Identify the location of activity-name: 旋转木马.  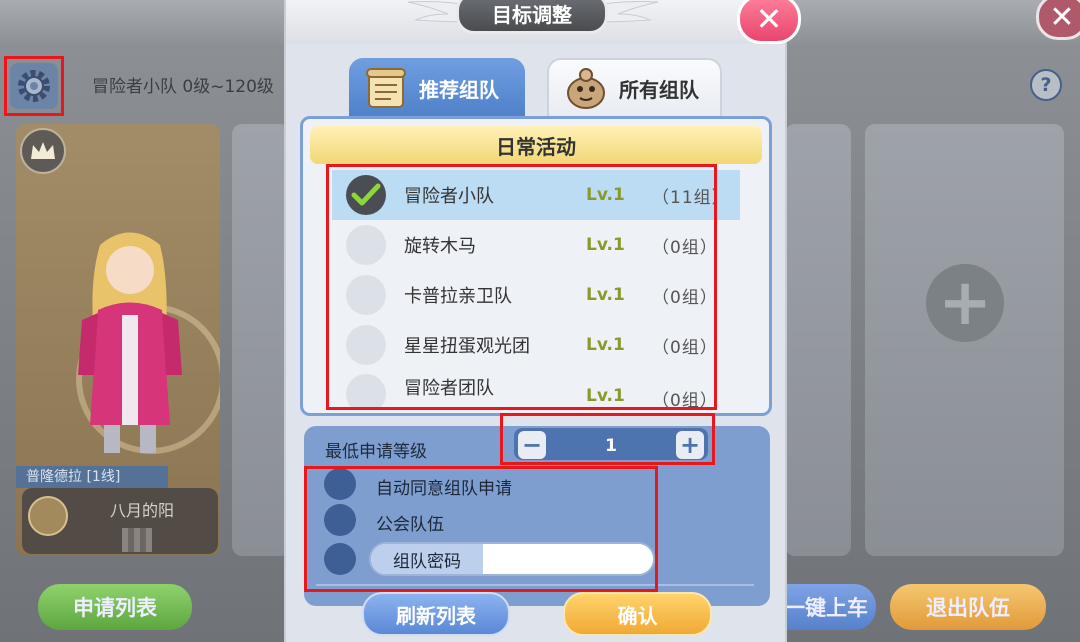
(440, 246).